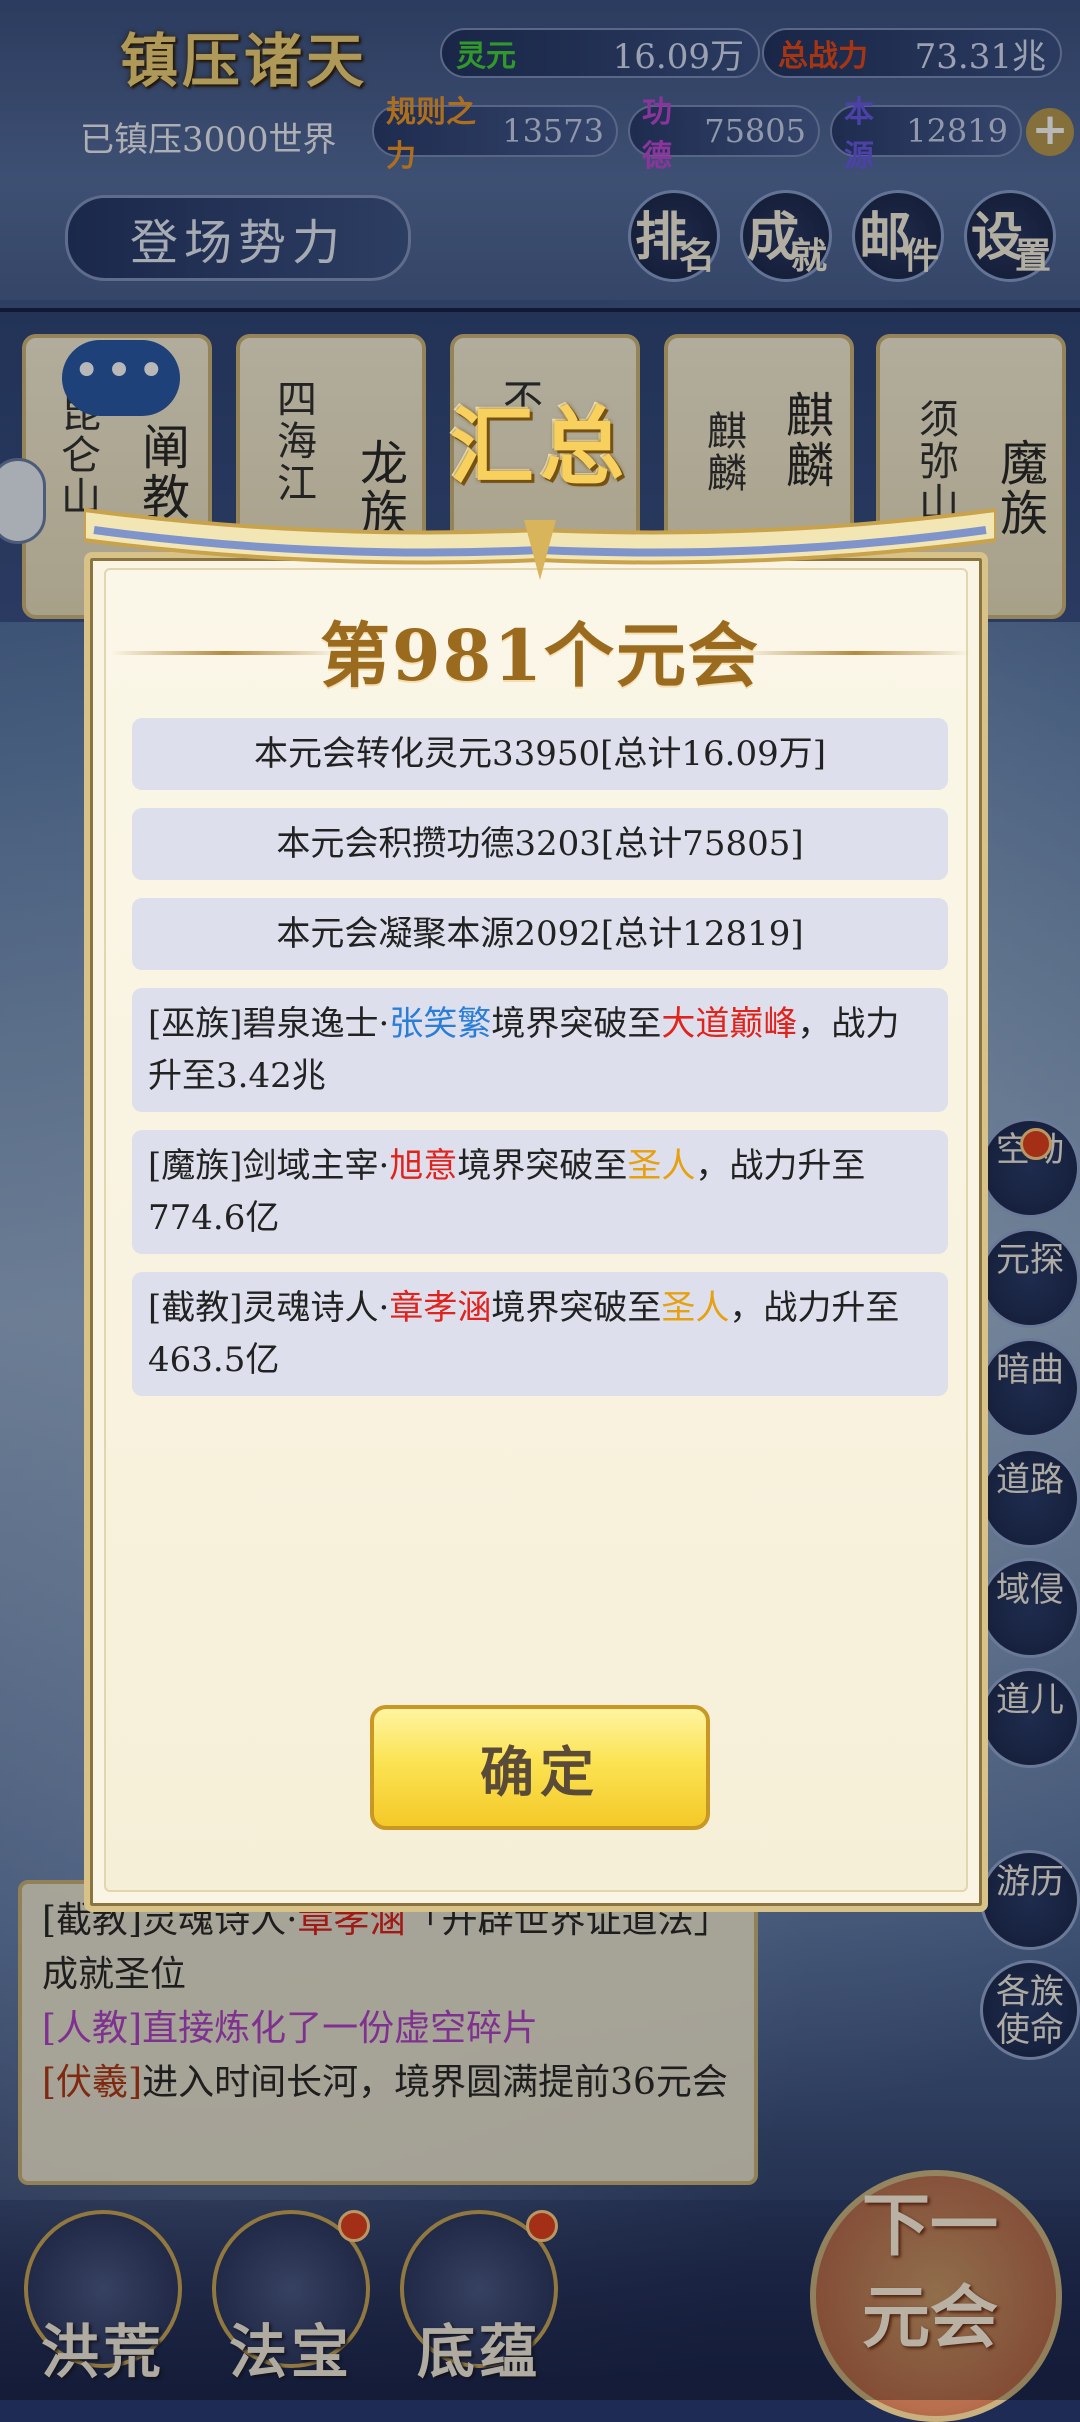 This screenshot has height=2422, width=1080. Describe the element at coordinates (269, 1308) in the screenshot. I see `event-prefix: [截教]灵魂诗人·` at that location.